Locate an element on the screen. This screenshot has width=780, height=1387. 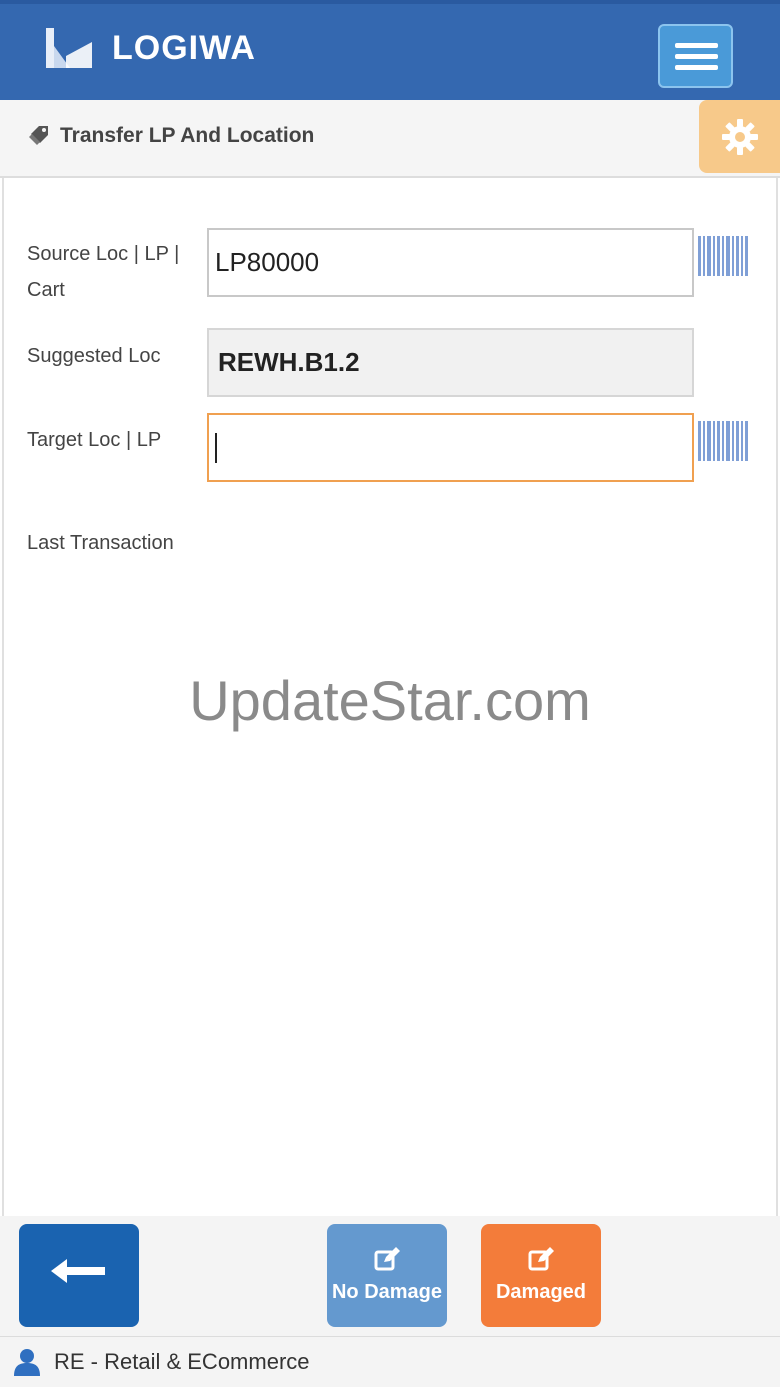
damaged-button: Damaged is located at coordinates (541, 1275).